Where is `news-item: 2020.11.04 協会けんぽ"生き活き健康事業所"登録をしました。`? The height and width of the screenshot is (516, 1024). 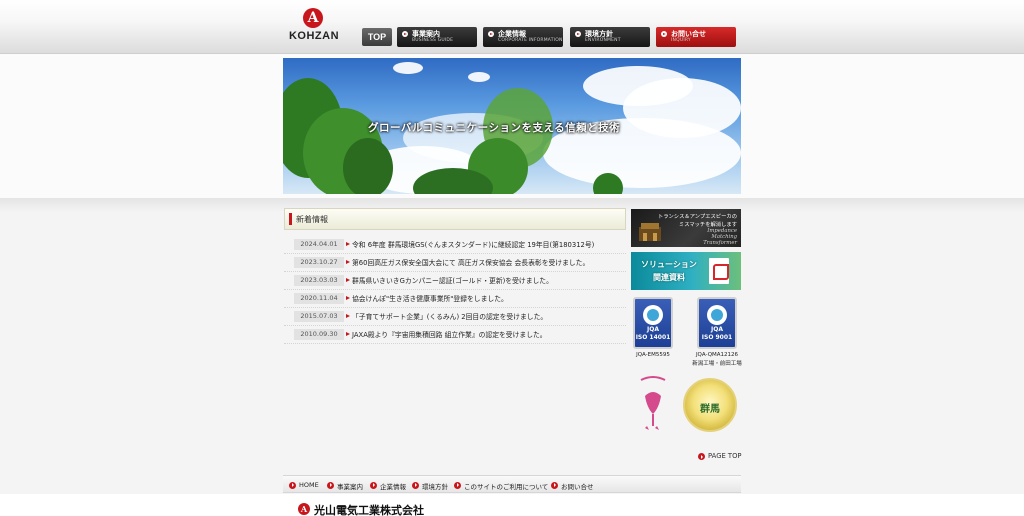
news-item: 2020.11.04 協会けんぽ"生き活き健康事業所"登録をしました。 is located at coordinates (455, 299).